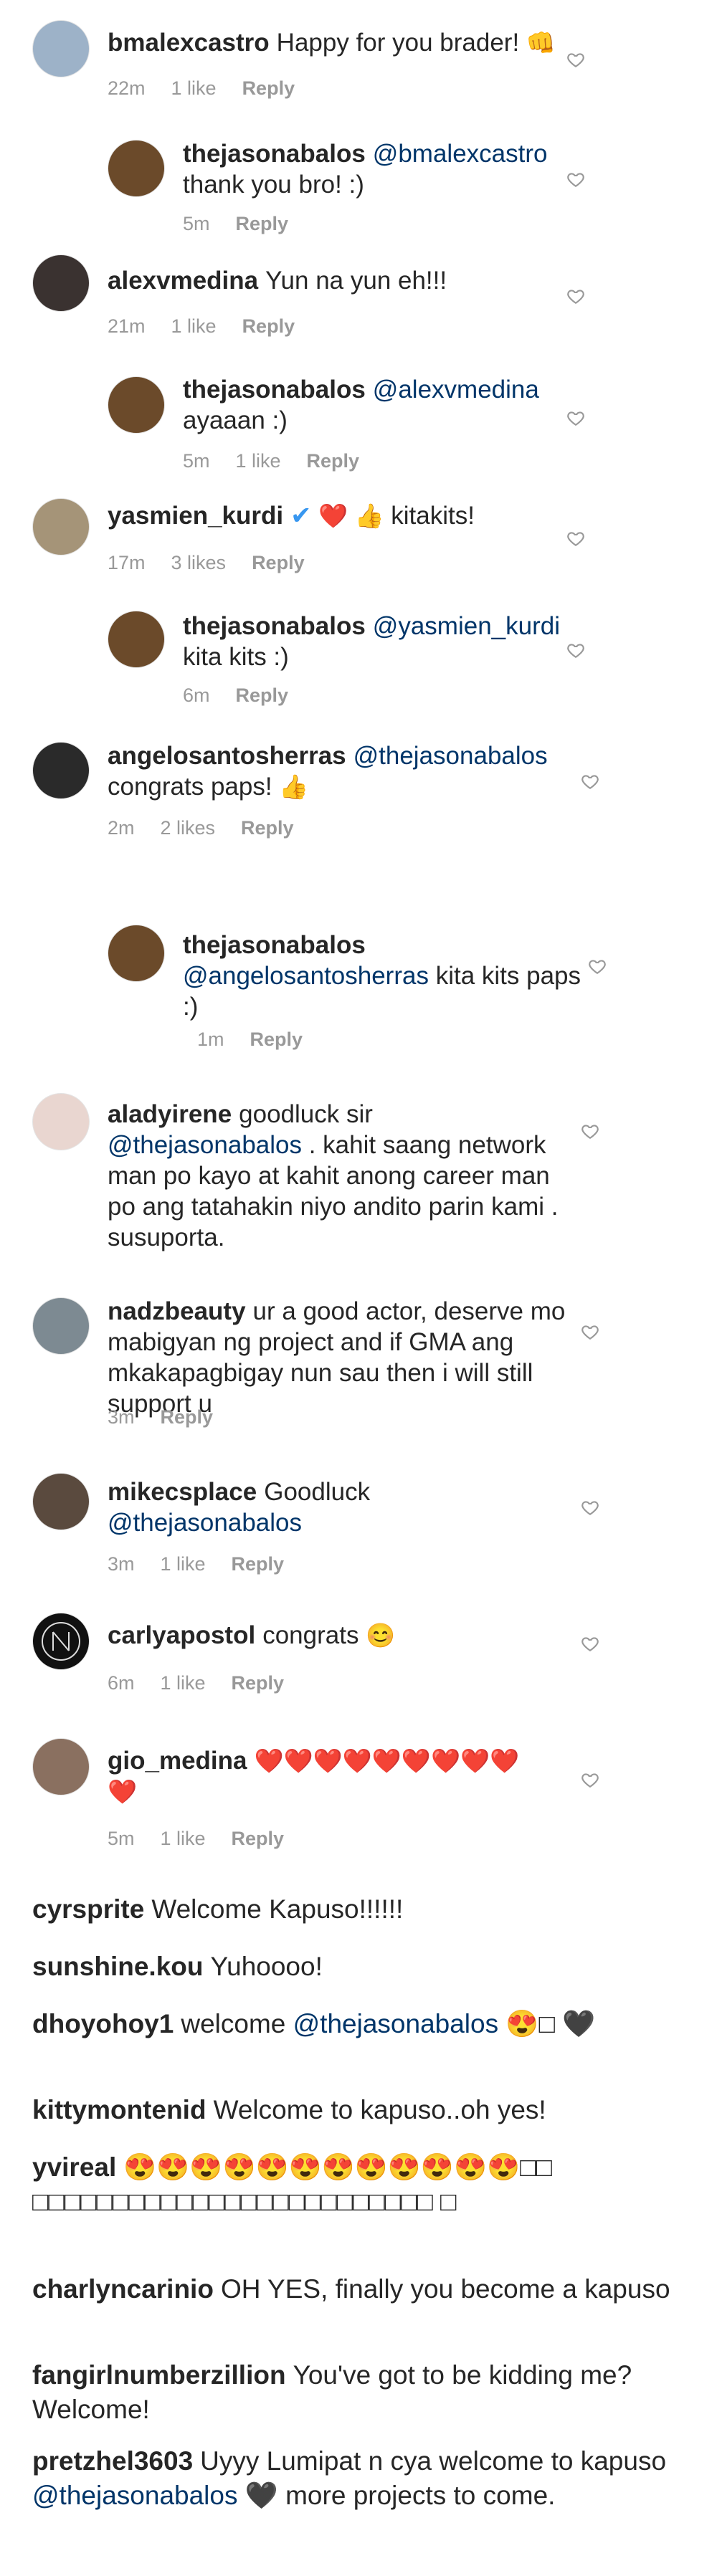 This screenshot has height=2576, width=717. I want to click on smile-emoji: 😊, so click(381, 1635).